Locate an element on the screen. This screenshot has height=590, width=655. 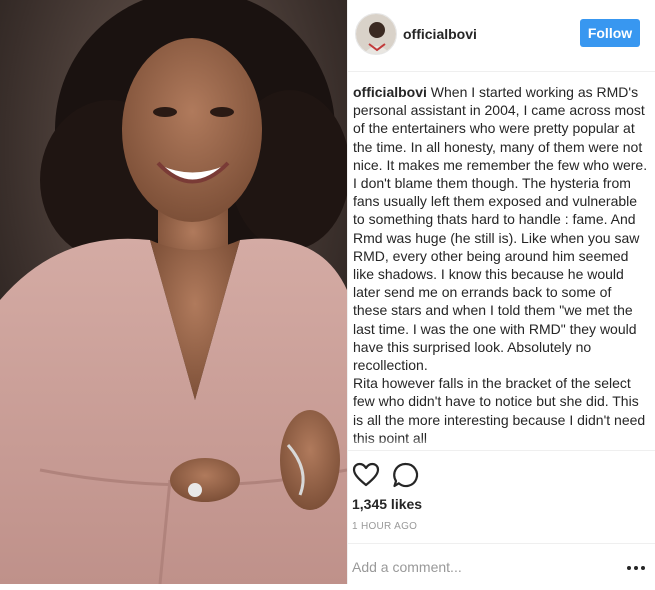
post-header: officialbovi Follow is located at coordinates (501, 36).